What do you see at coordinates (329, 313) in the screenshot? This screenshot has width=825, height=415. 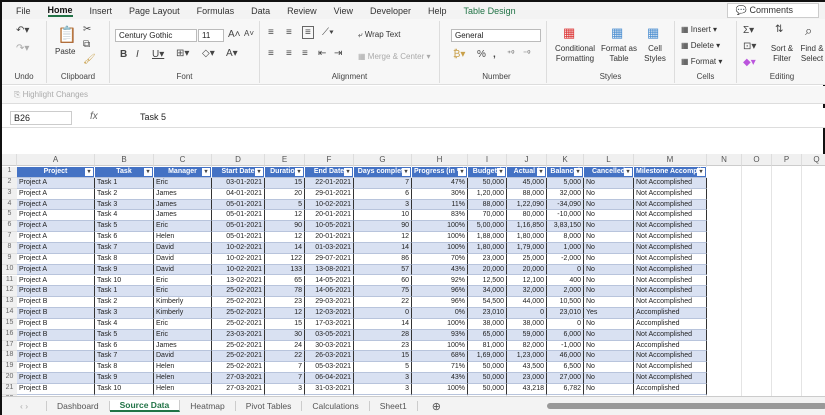 I see `table-cell: 12-03-2021` at bounding box center [329, 313].